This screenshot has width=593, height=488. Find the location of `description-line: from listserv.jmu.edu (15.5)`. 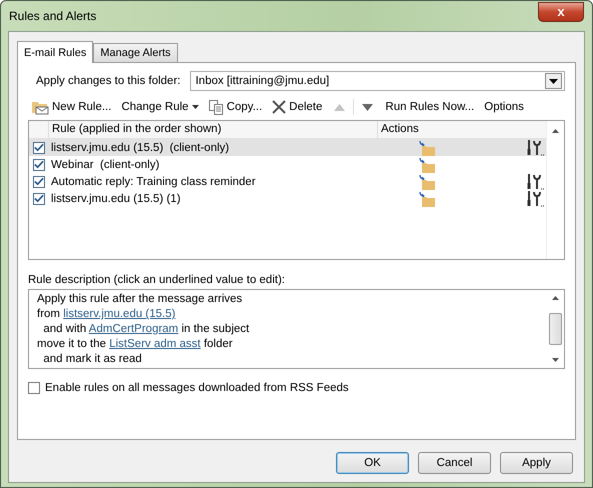

description-line: from listserv.jmu.edu (15.5) is located at coordinates (106, 314).